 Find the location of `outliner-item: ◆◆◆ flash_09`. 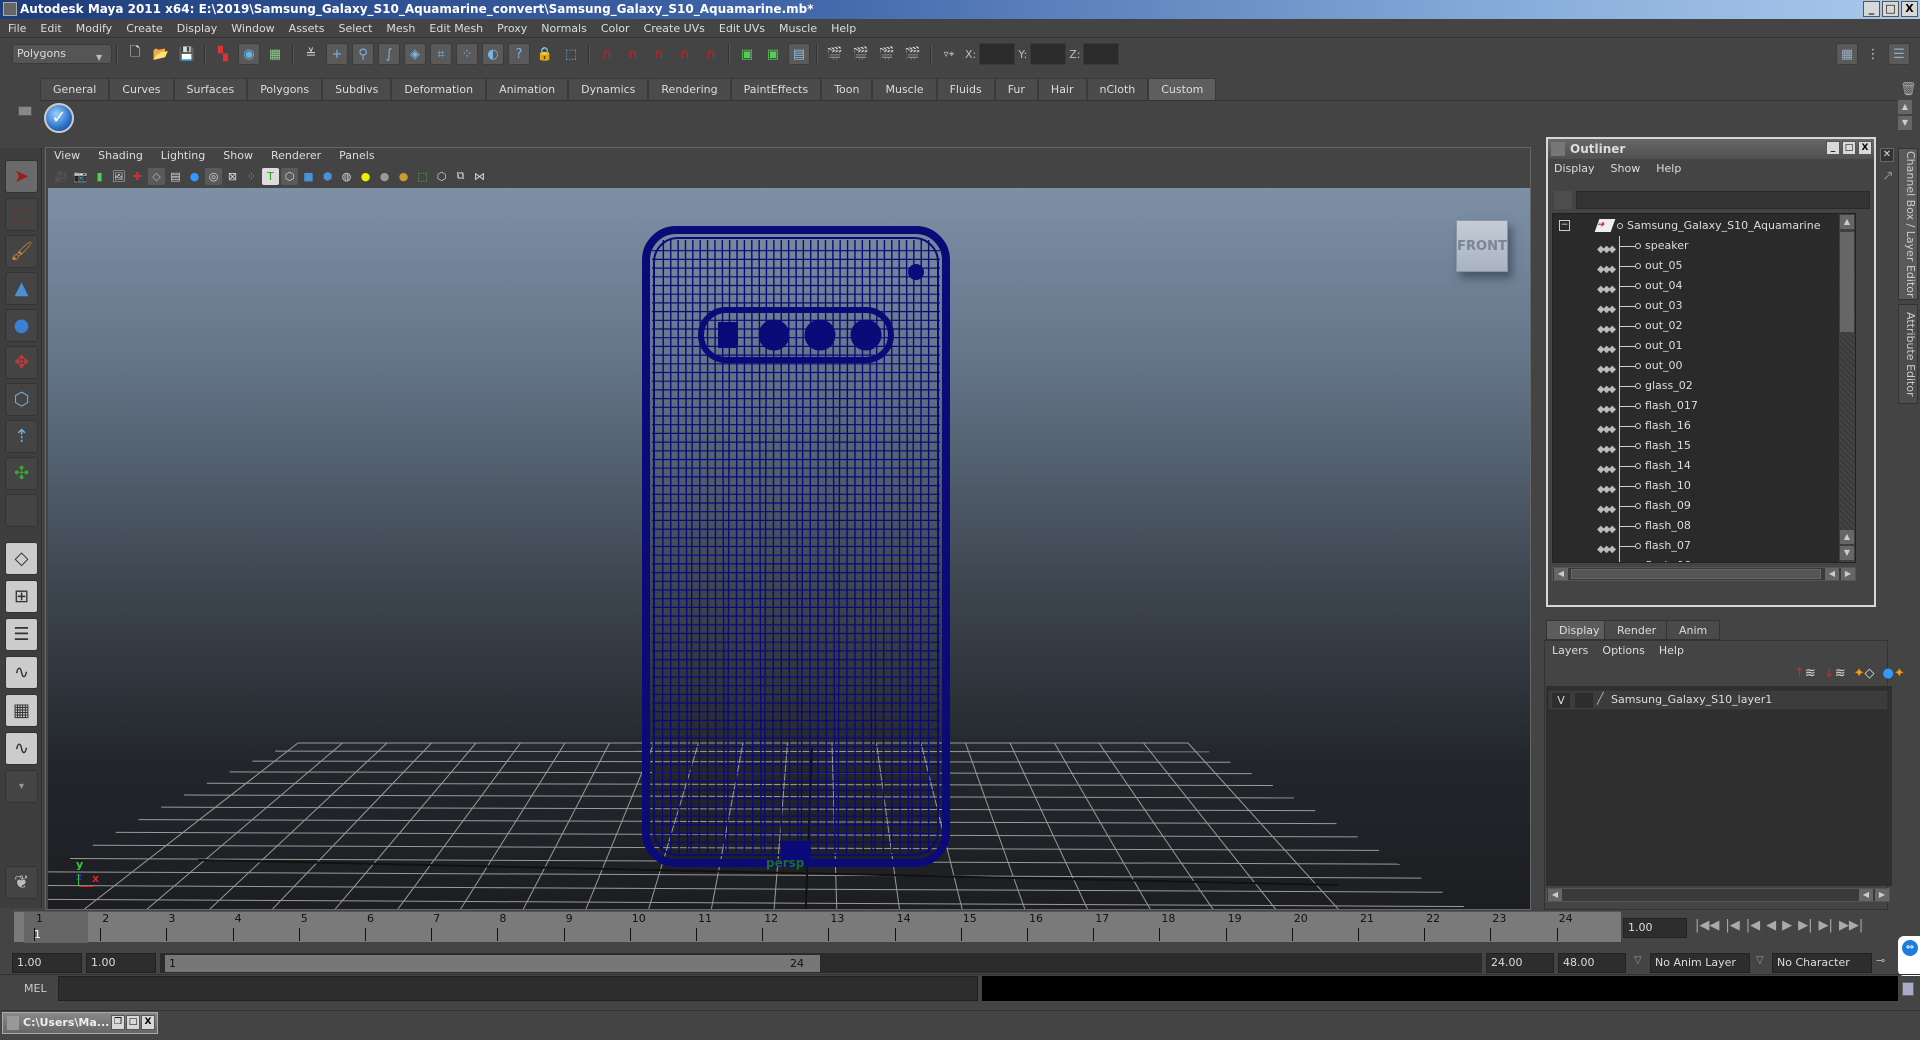

outliner-item: ◆◆◆ flash_09 is located at coordinates (1698, 506).